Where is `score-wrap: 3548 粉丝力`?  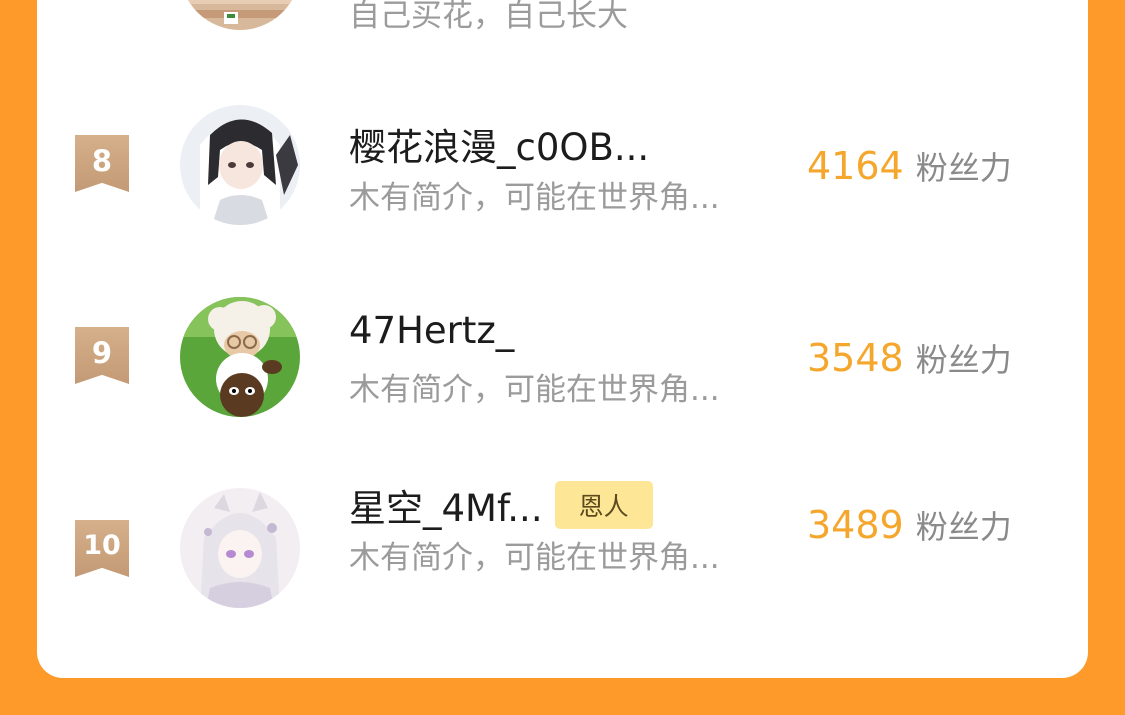
score-wrap: 3548 粉丝力 is located at coordinates (909, 358).